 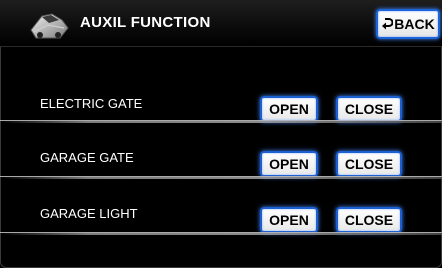 What do you see at coordinates (388, 24) in the screenshot?
I see `return-arrow-icon` at bounding box center [388, 24].